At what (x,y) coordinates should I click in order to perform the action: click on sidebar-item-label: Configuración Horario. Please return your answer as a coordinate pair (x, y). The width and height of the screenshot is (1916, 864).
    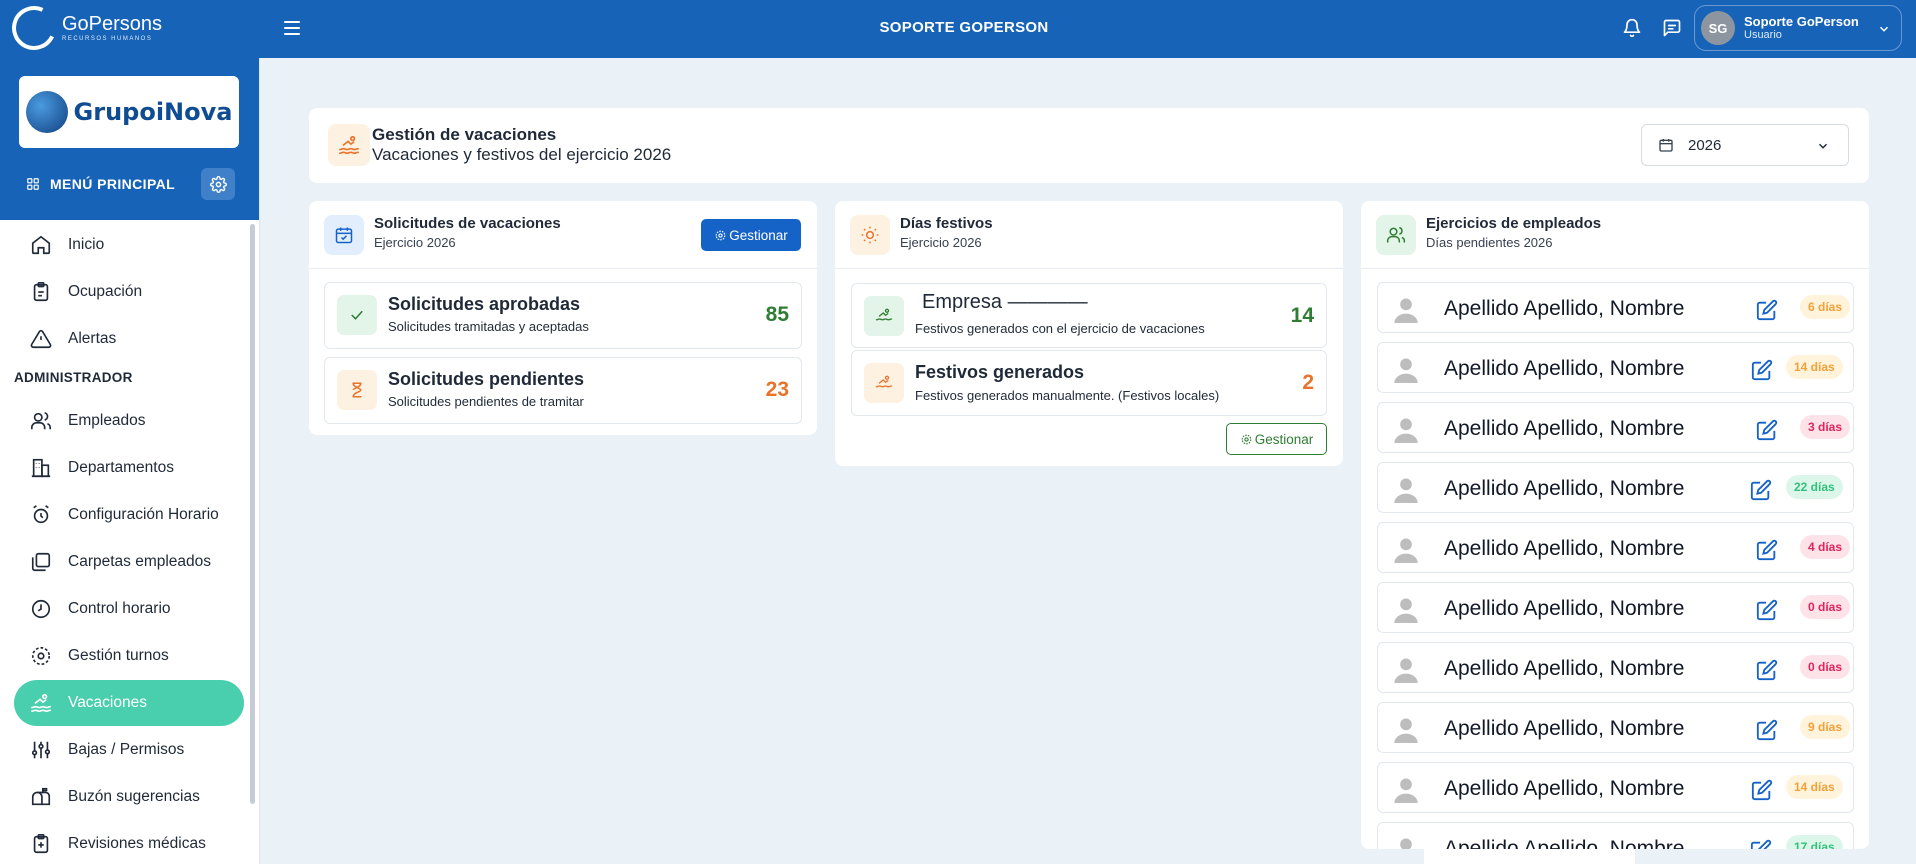
    Looking at the image, I should click on (143, 514).